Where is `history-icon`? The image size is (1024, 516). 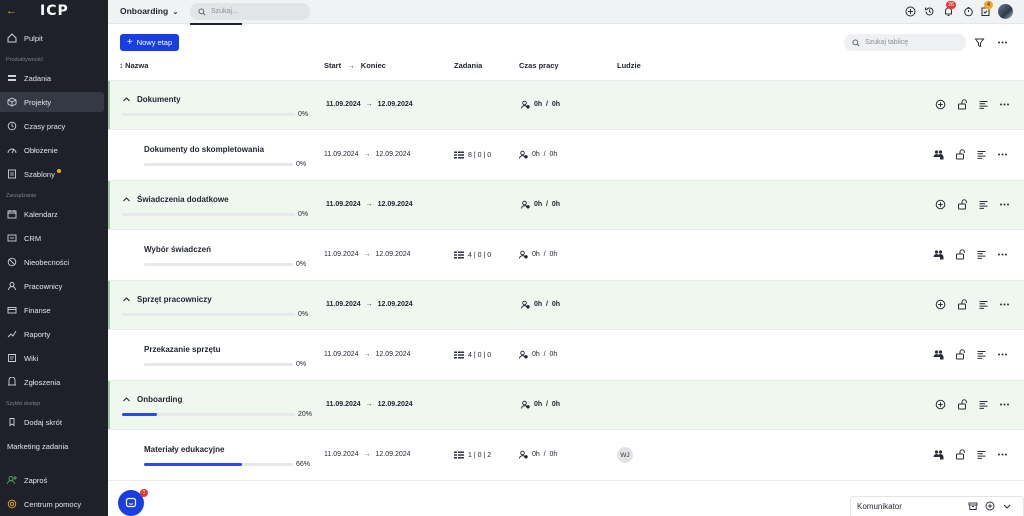 history-icon is located at coordinates (929, 11).